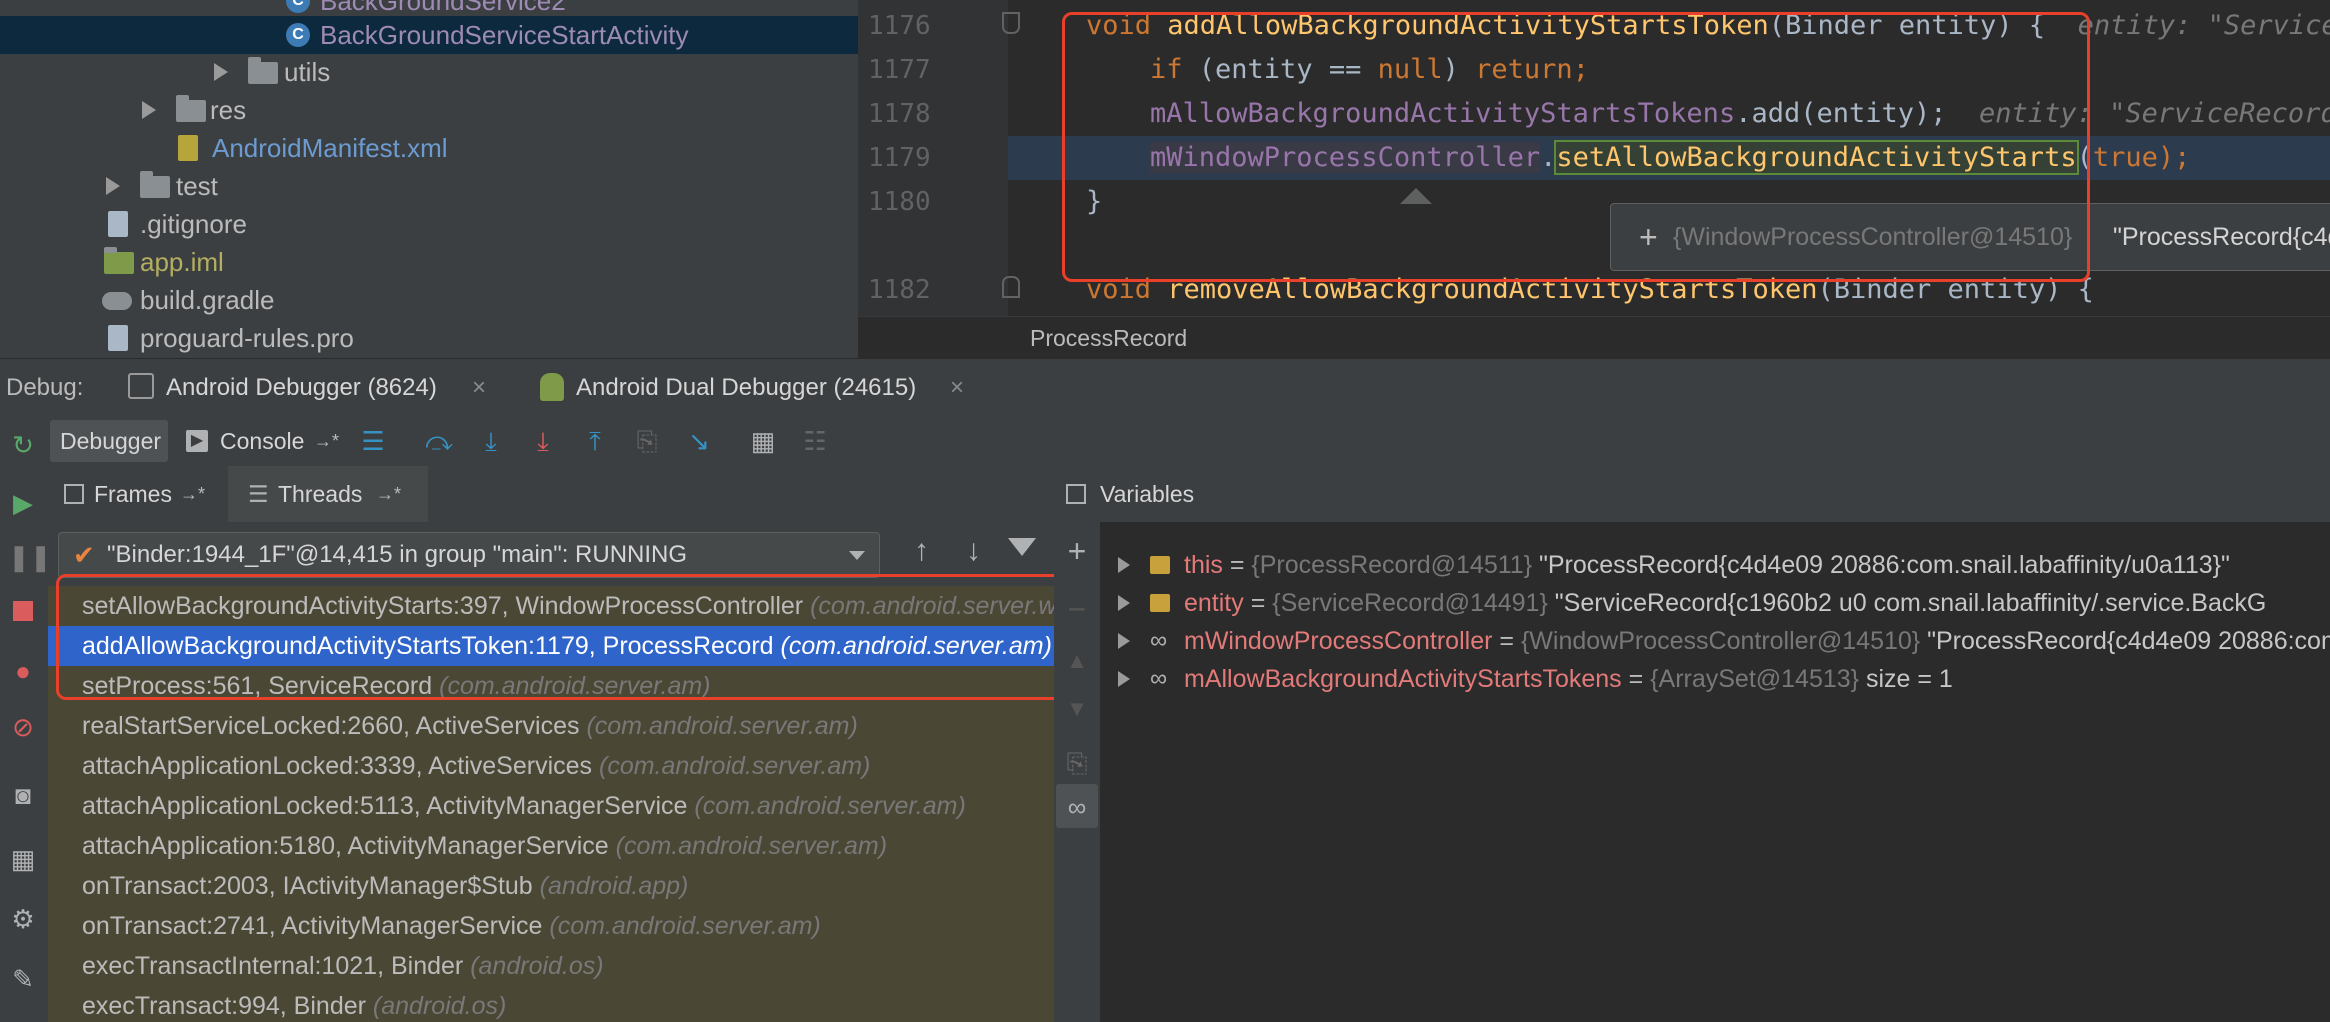 This screenshot has height=1022, width=2330. Describe the element at coordinates (1077, 551) in the screenshot. I see `add-watch-icon: +` at that location.